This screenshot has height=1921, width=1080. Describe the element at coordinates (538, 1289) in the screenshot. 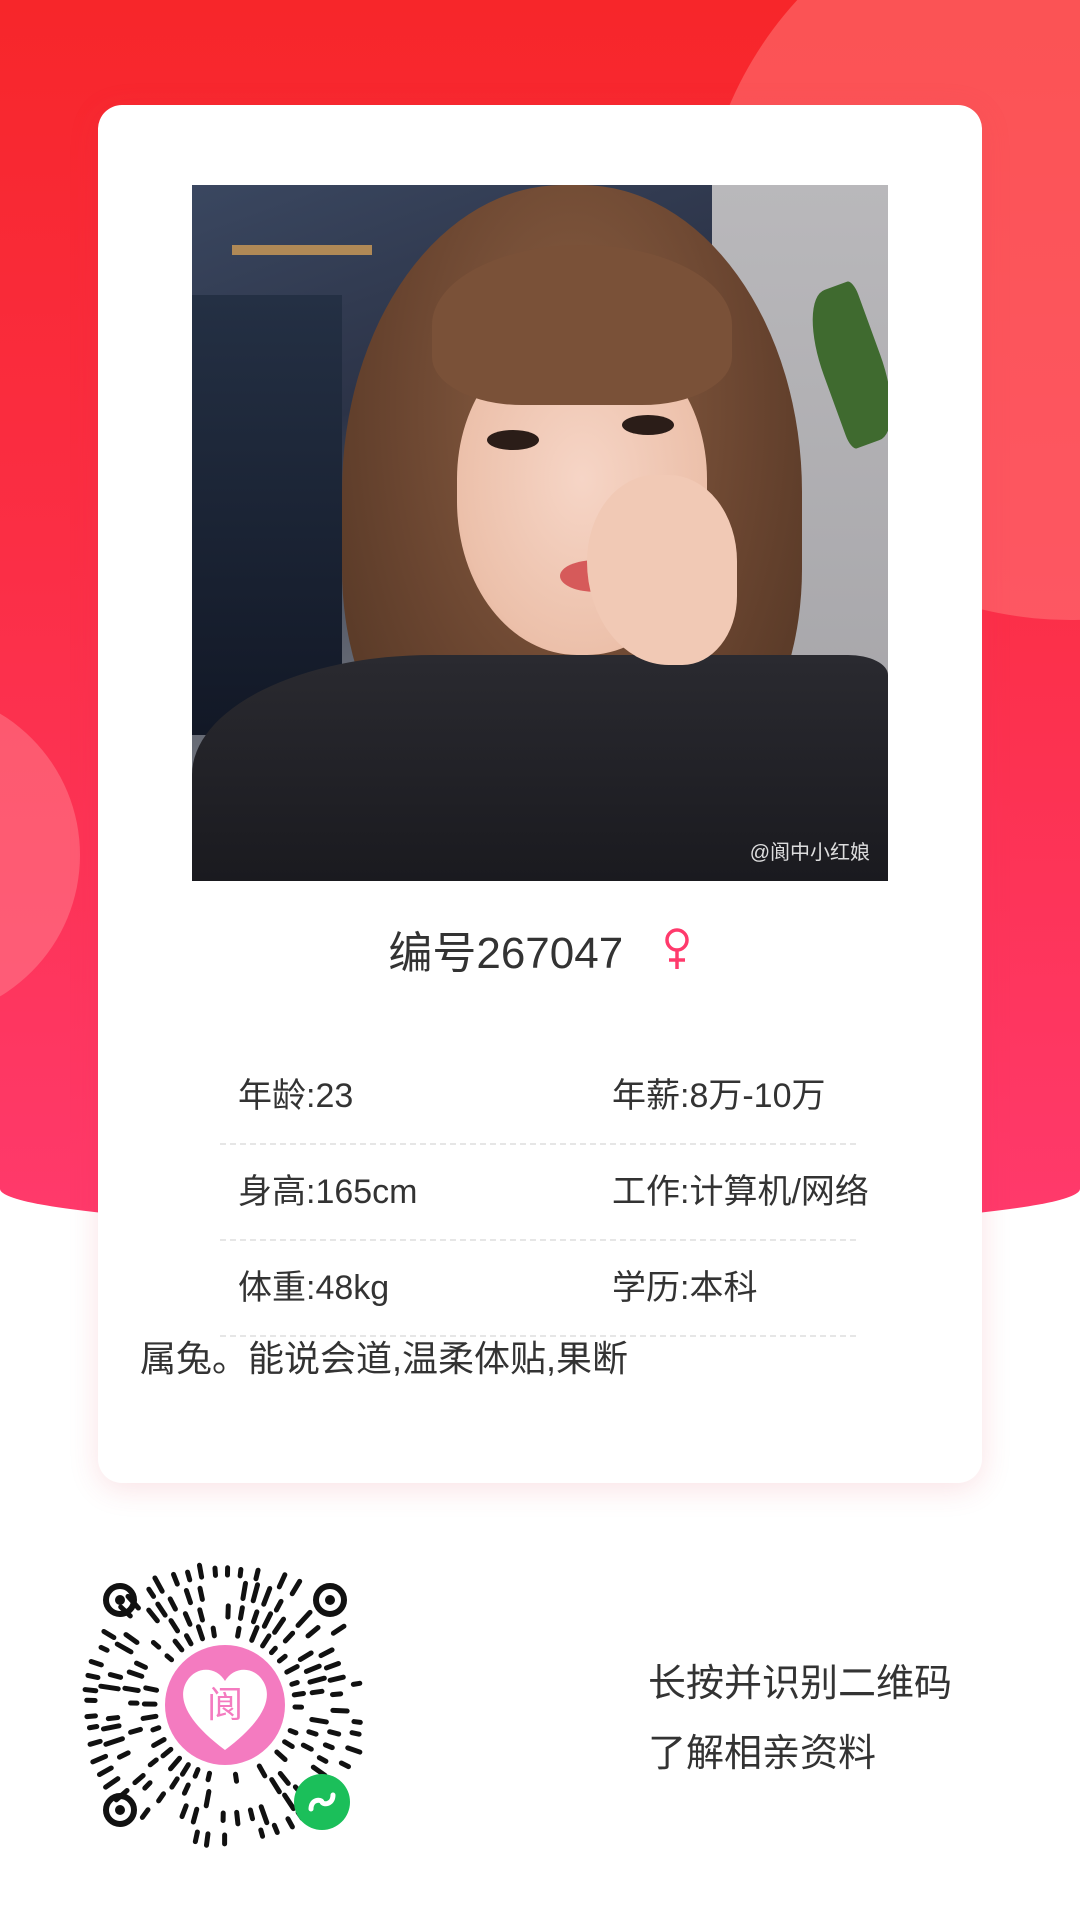

I see `info-row-3: 体重:48kg 学历:本科` at that location.